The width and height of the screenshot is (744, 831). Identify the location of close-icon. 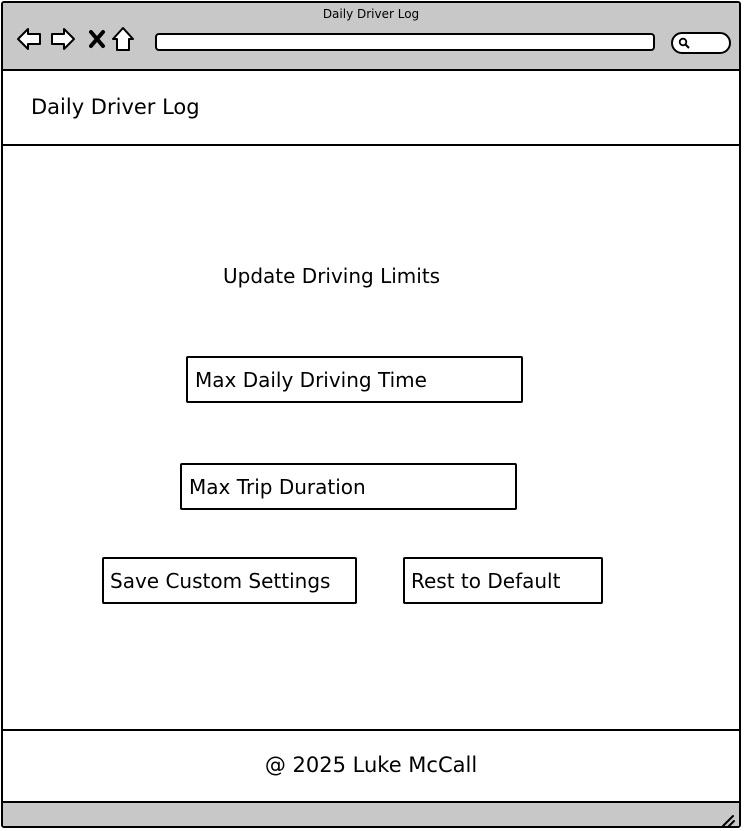
(94, 39).